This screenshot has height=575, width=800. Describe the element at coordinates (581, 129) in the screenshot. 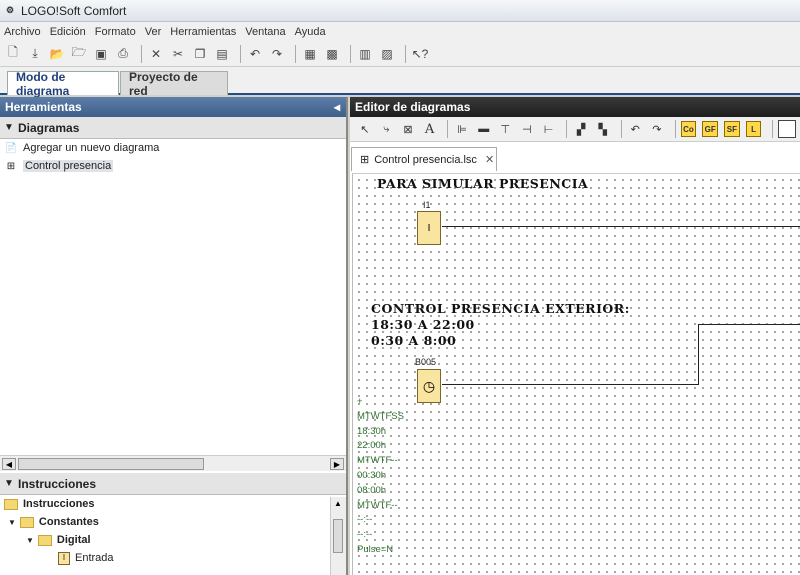

I see `reorder-icon: ▞` at that location.